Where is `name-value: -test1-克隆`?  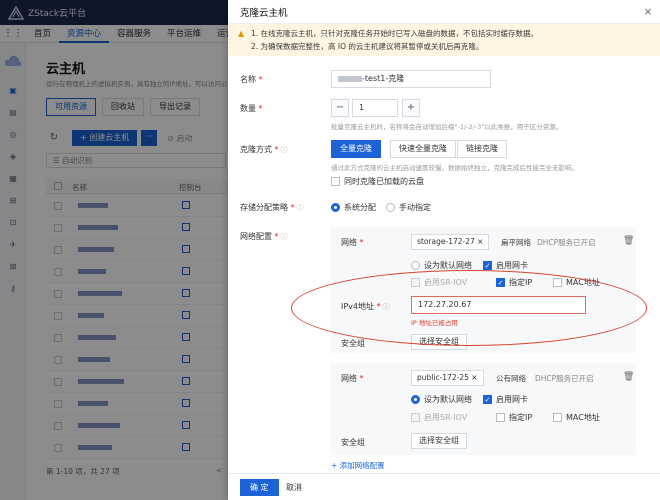
name-value: -test1-克隆 is located at coordinates (383, 78).